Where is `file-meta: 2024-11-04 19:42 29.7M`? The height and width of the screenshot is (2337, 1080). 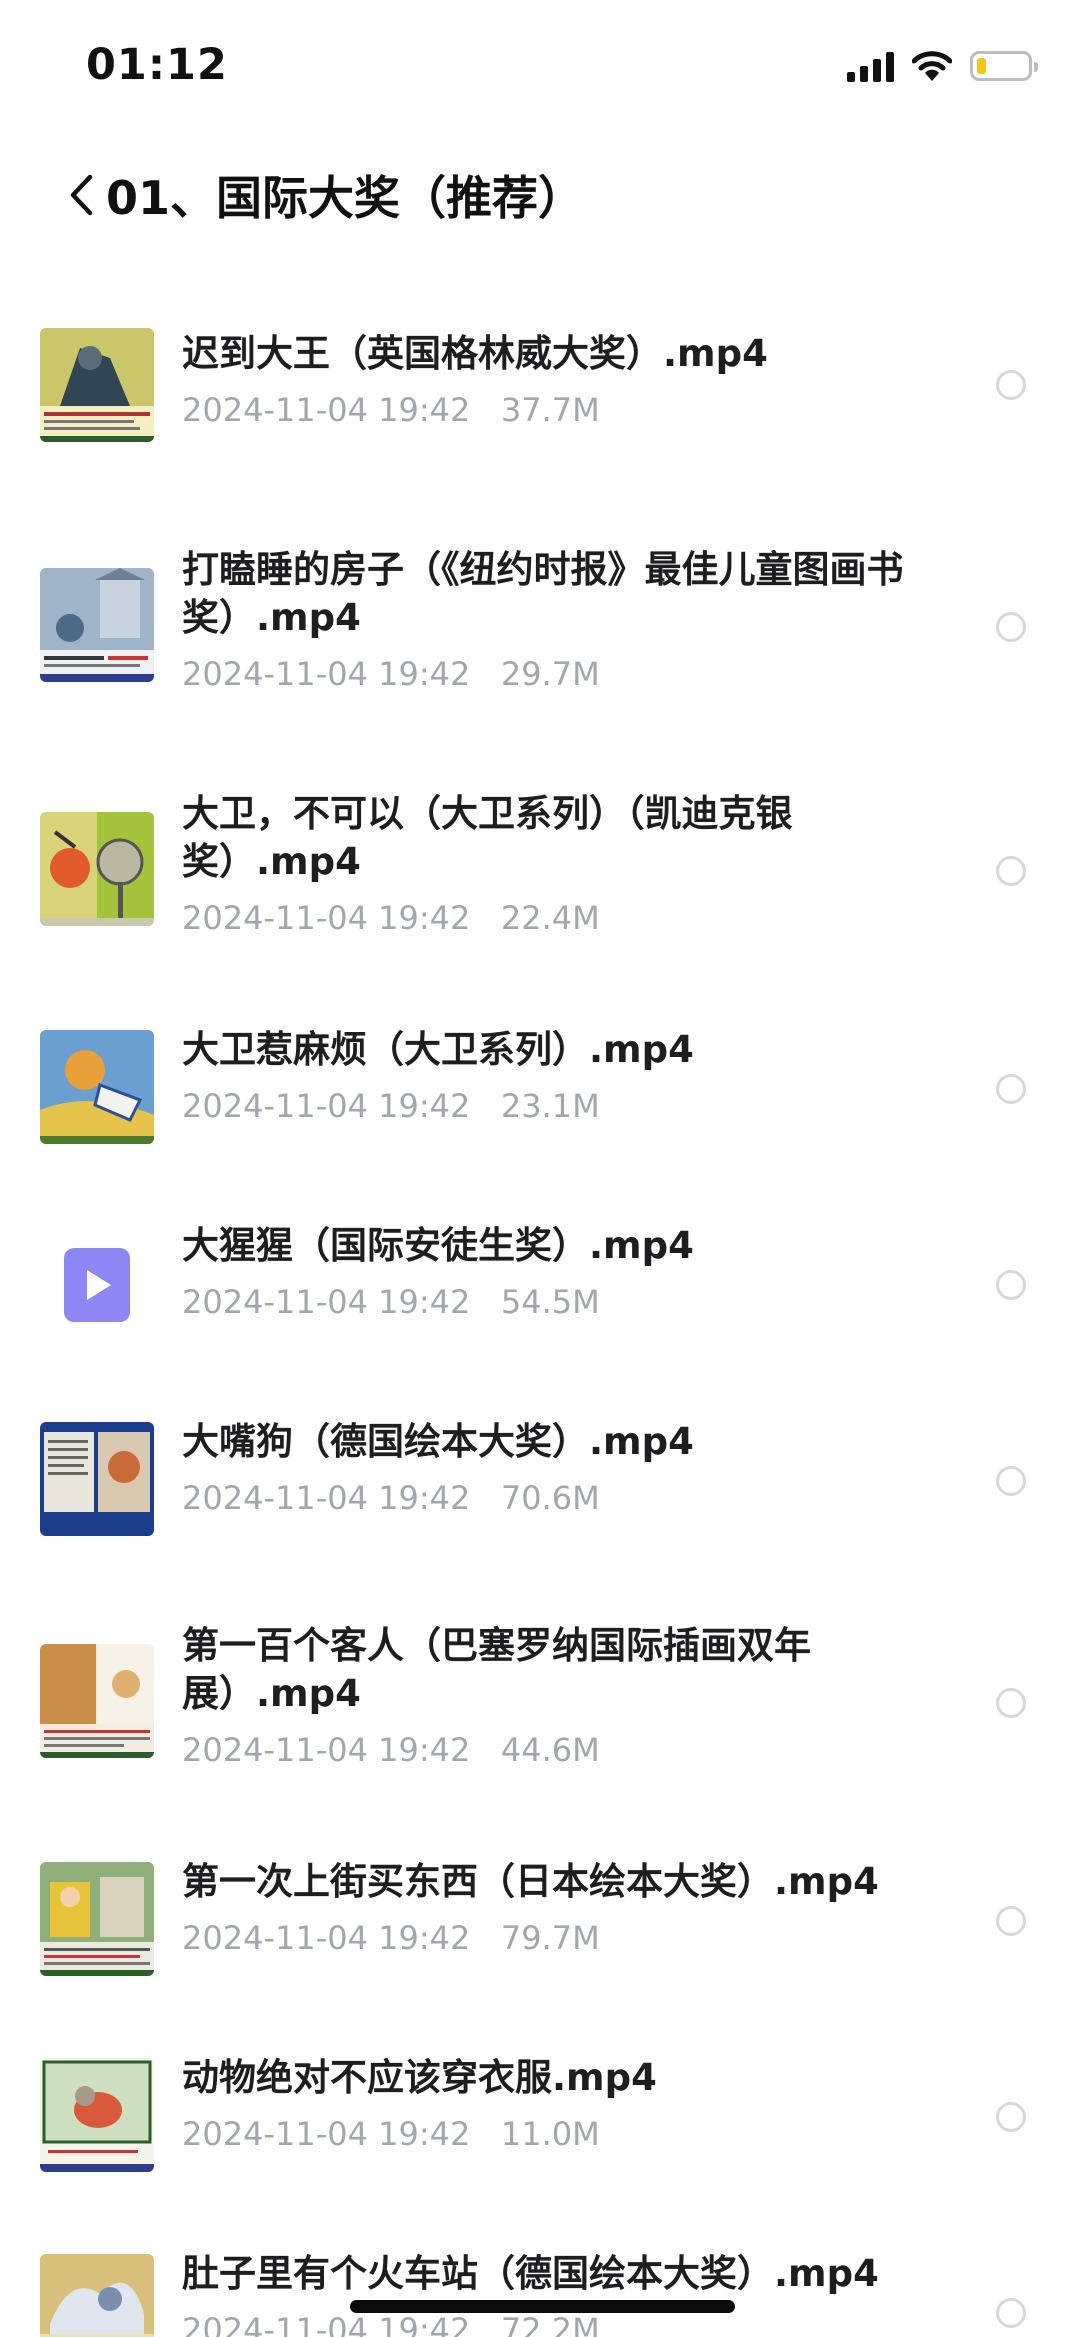 file-meta: 2024-11-04 19:42 29.7M is located at coordinates (391, 674).